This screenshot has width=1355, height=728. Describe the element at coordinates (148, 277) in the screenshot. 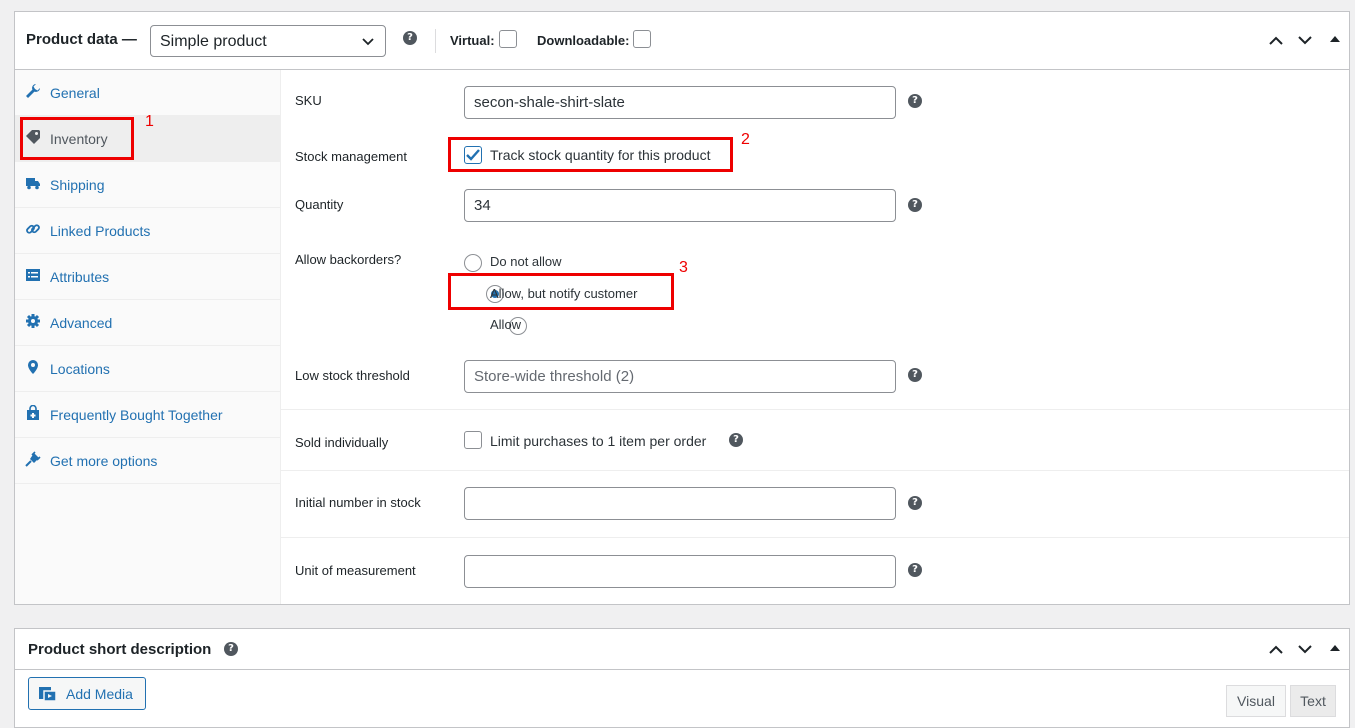

I see `tab-attributes: Attributes` at that location.